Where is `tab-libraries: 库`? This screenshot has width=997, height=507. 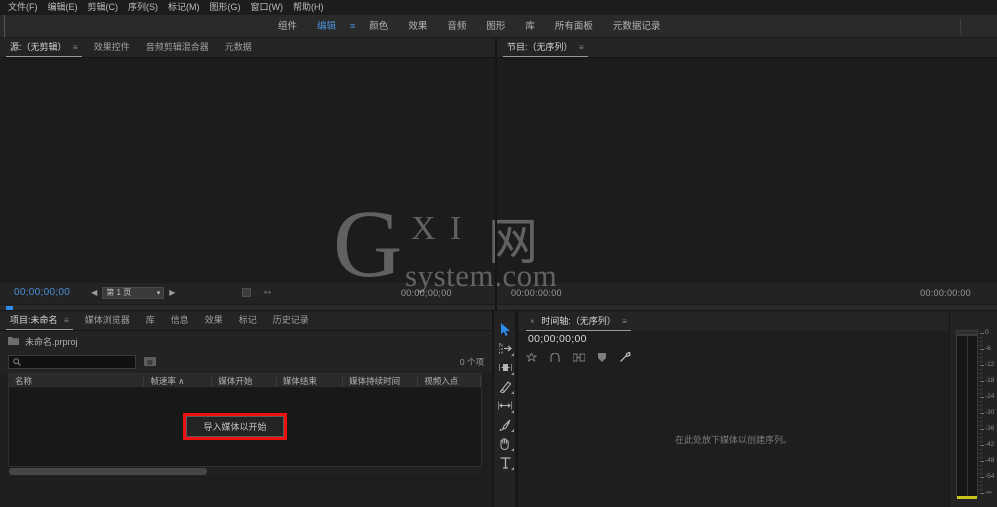 tab-libraries: 库 is located at coordinates (150, 320).